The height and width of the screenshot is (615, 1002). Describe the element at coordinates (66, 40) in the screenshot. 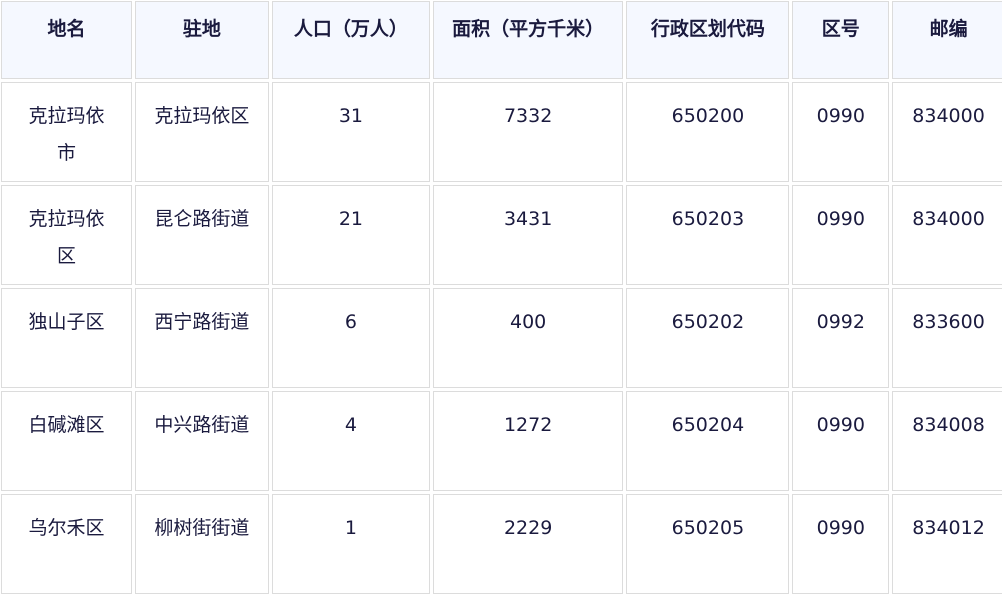

I see `header-place-name: 地名` at that location.